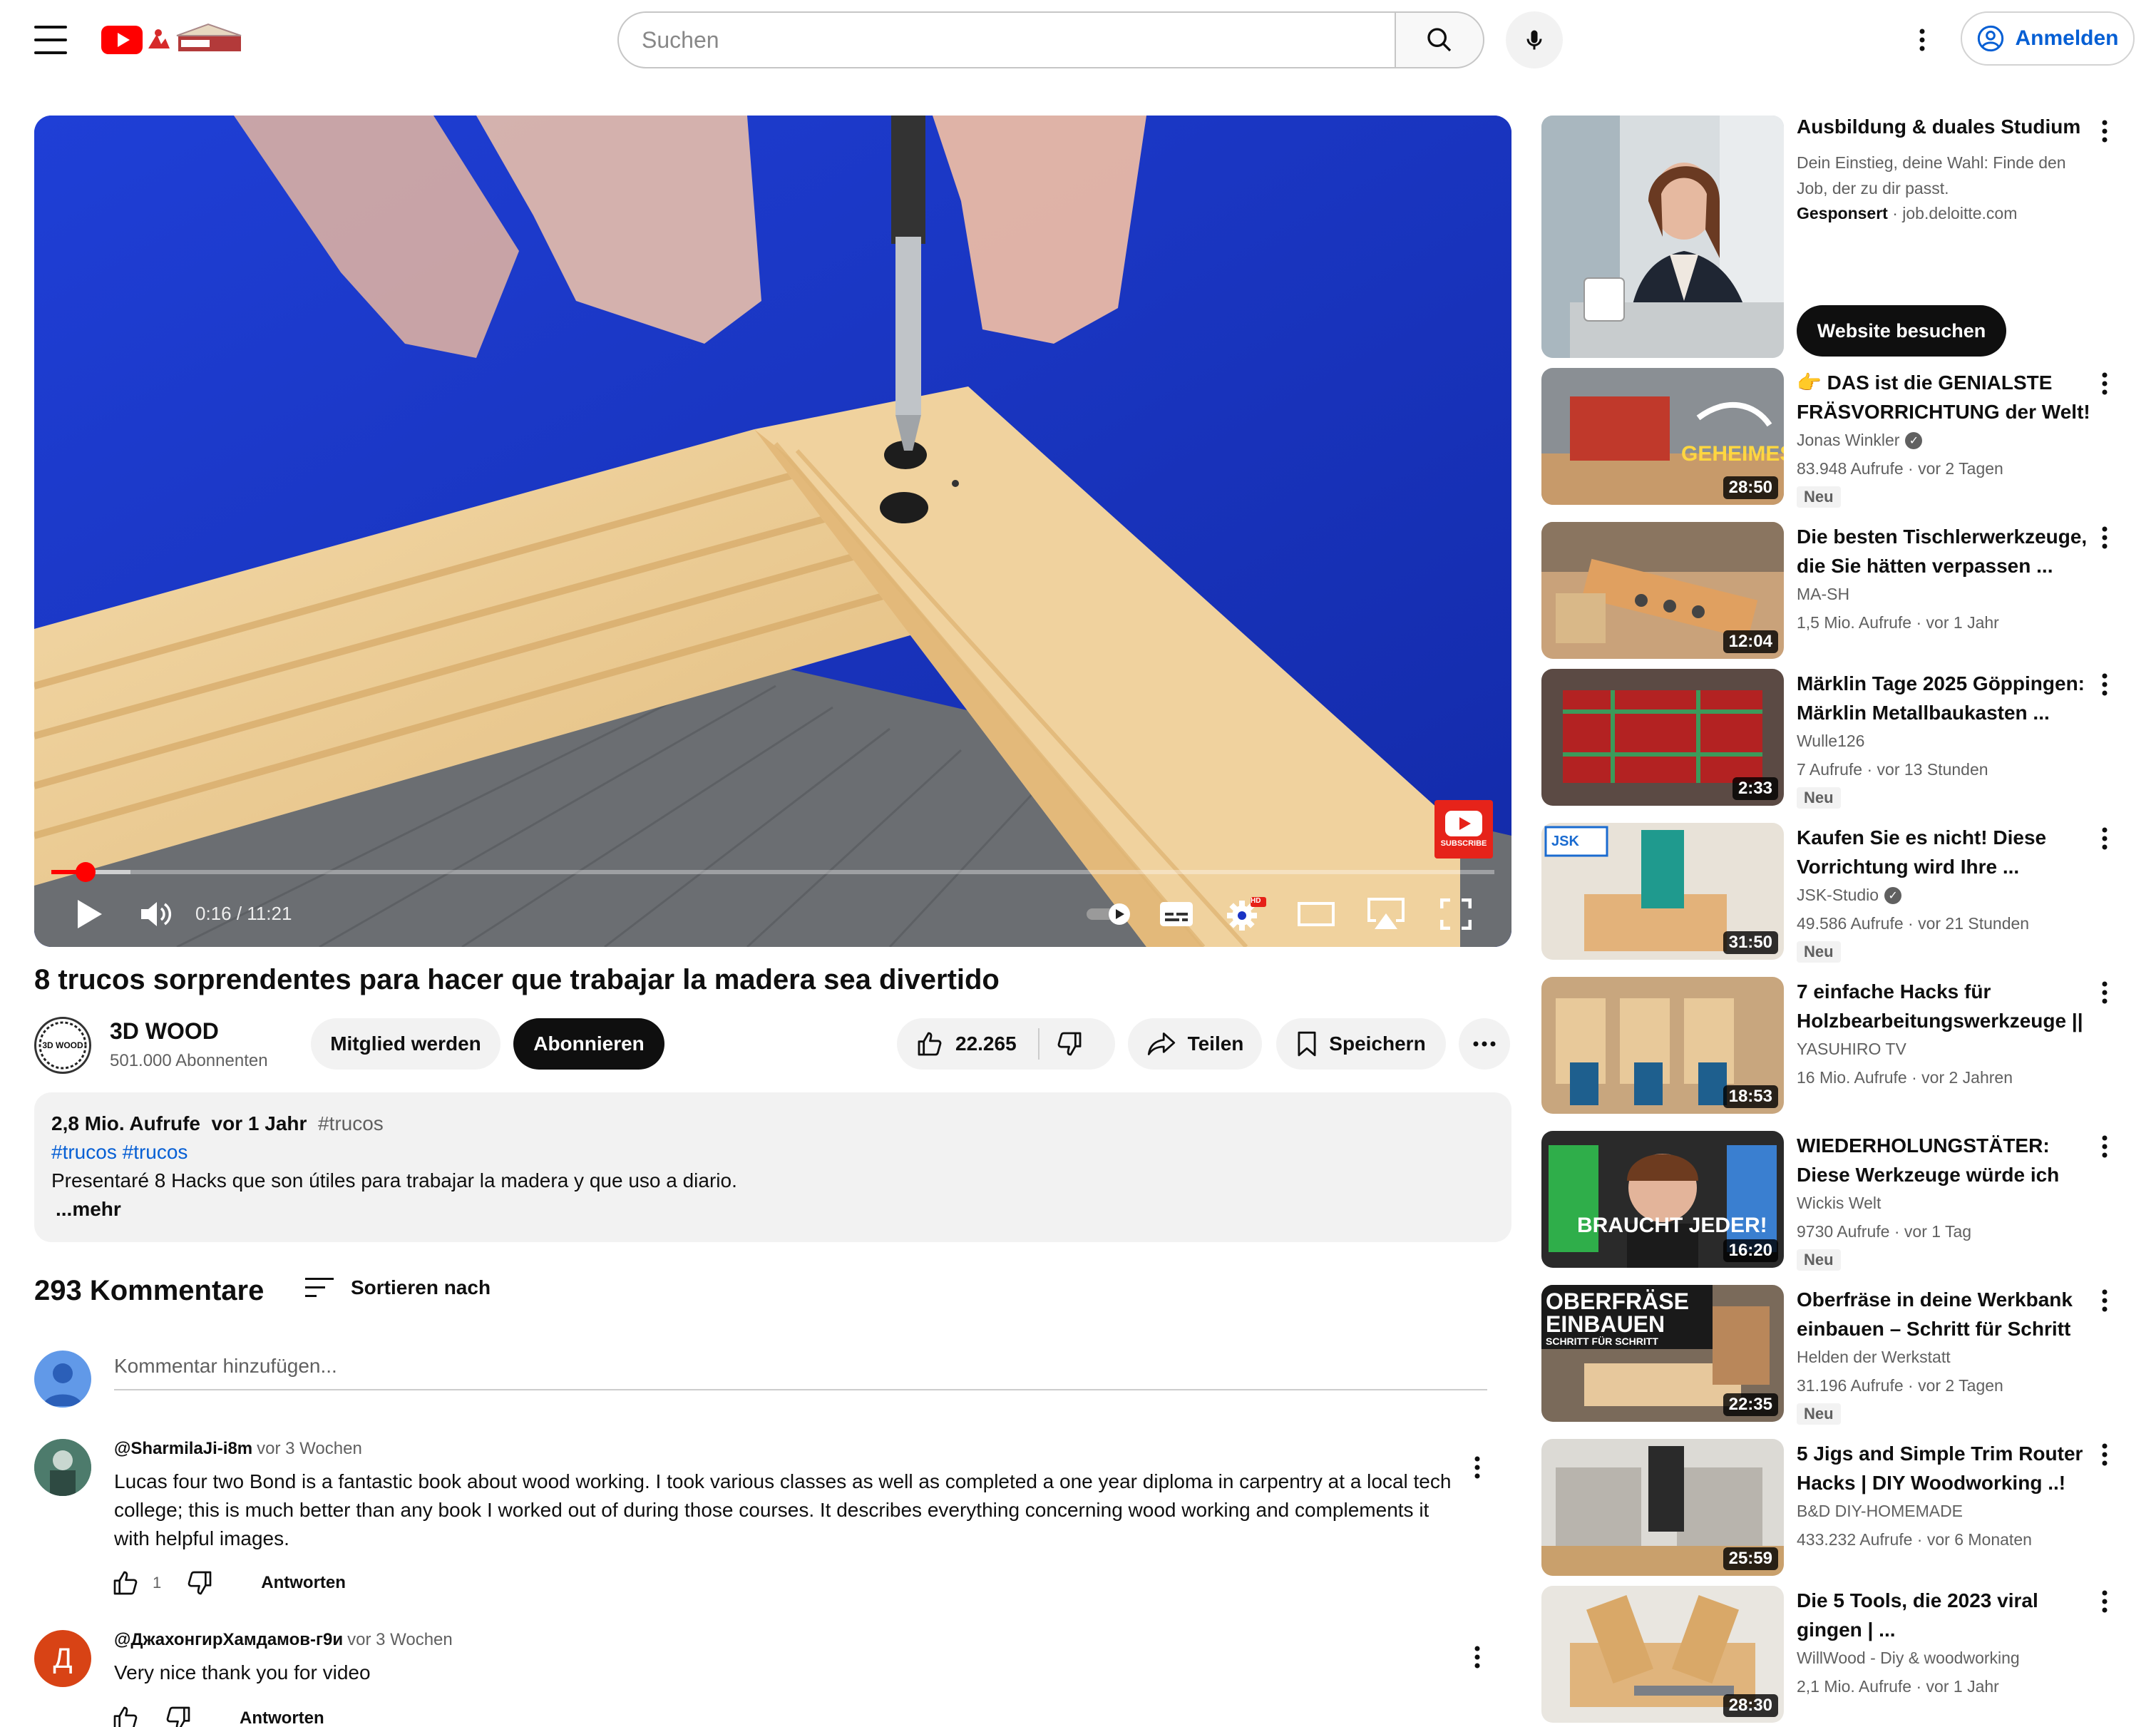 The height and width of the screenshot is (1727, 2156). I want to click on subscribe-button: Abonnieren, so click(588, 1044).